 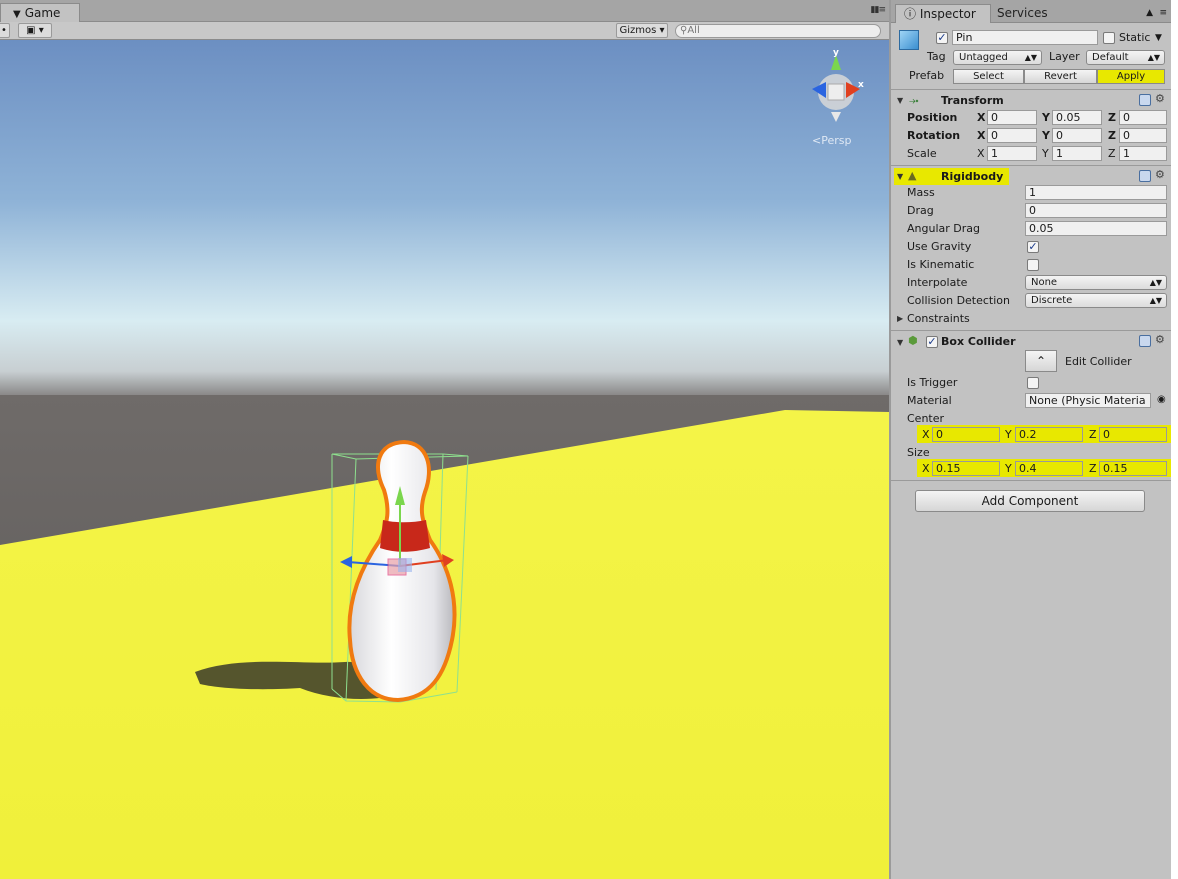 I want to click on chevron-down-icon: ▾, so click(x=662, y=30).